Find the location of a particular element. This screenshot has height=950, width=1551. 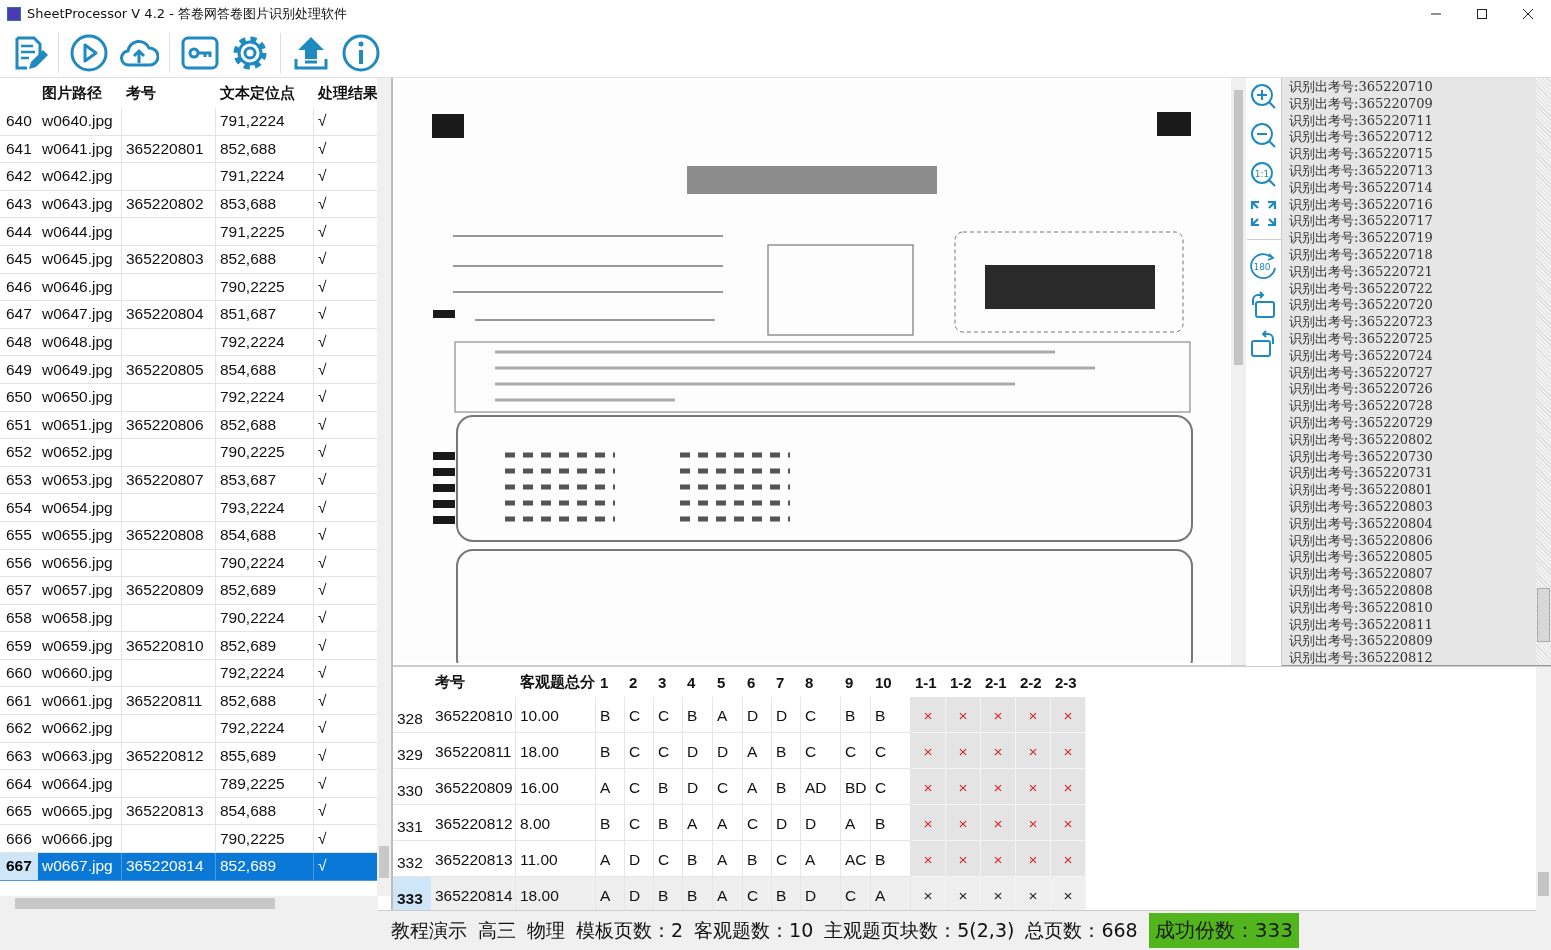

table-cell: 365220803 is located at coordinates (169, 259).